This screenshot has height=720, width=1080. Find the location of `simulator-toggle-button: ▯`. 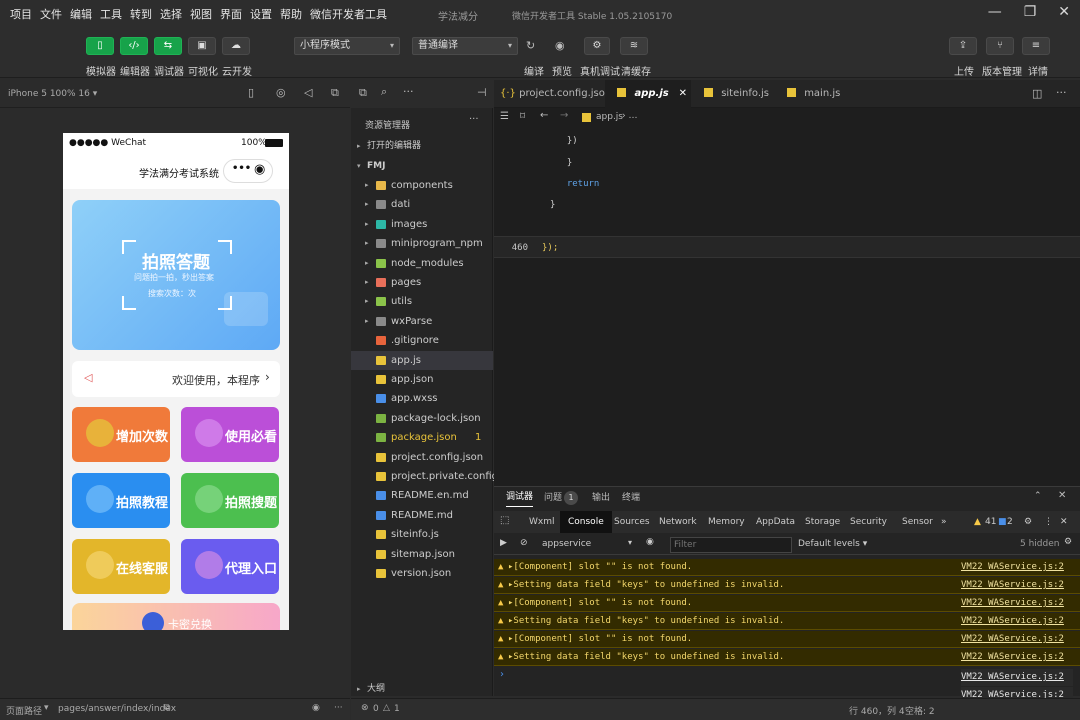

simulator-toggle-button: ▯ is located at coordinates (100, 46).